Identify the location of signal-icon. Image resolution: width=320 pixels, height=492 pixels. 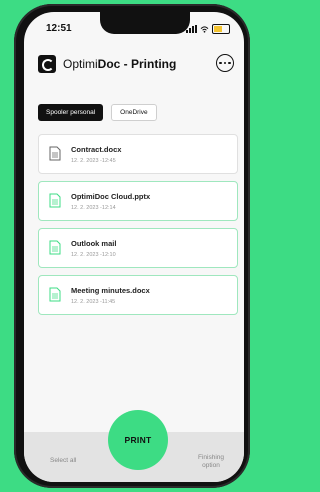
(191, 29).